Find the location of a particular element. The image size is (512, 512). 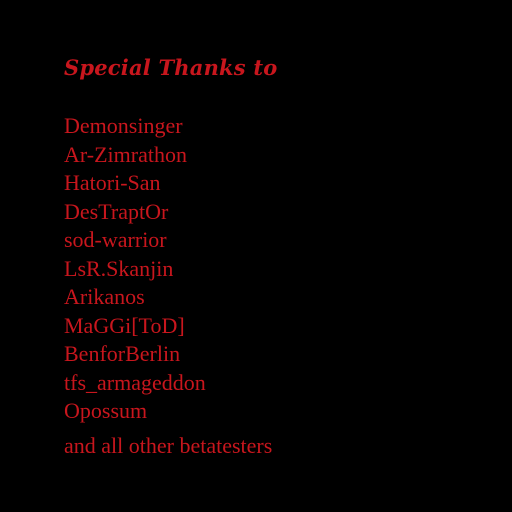

credit-name: Opossum is located at coordinates (106, 410).